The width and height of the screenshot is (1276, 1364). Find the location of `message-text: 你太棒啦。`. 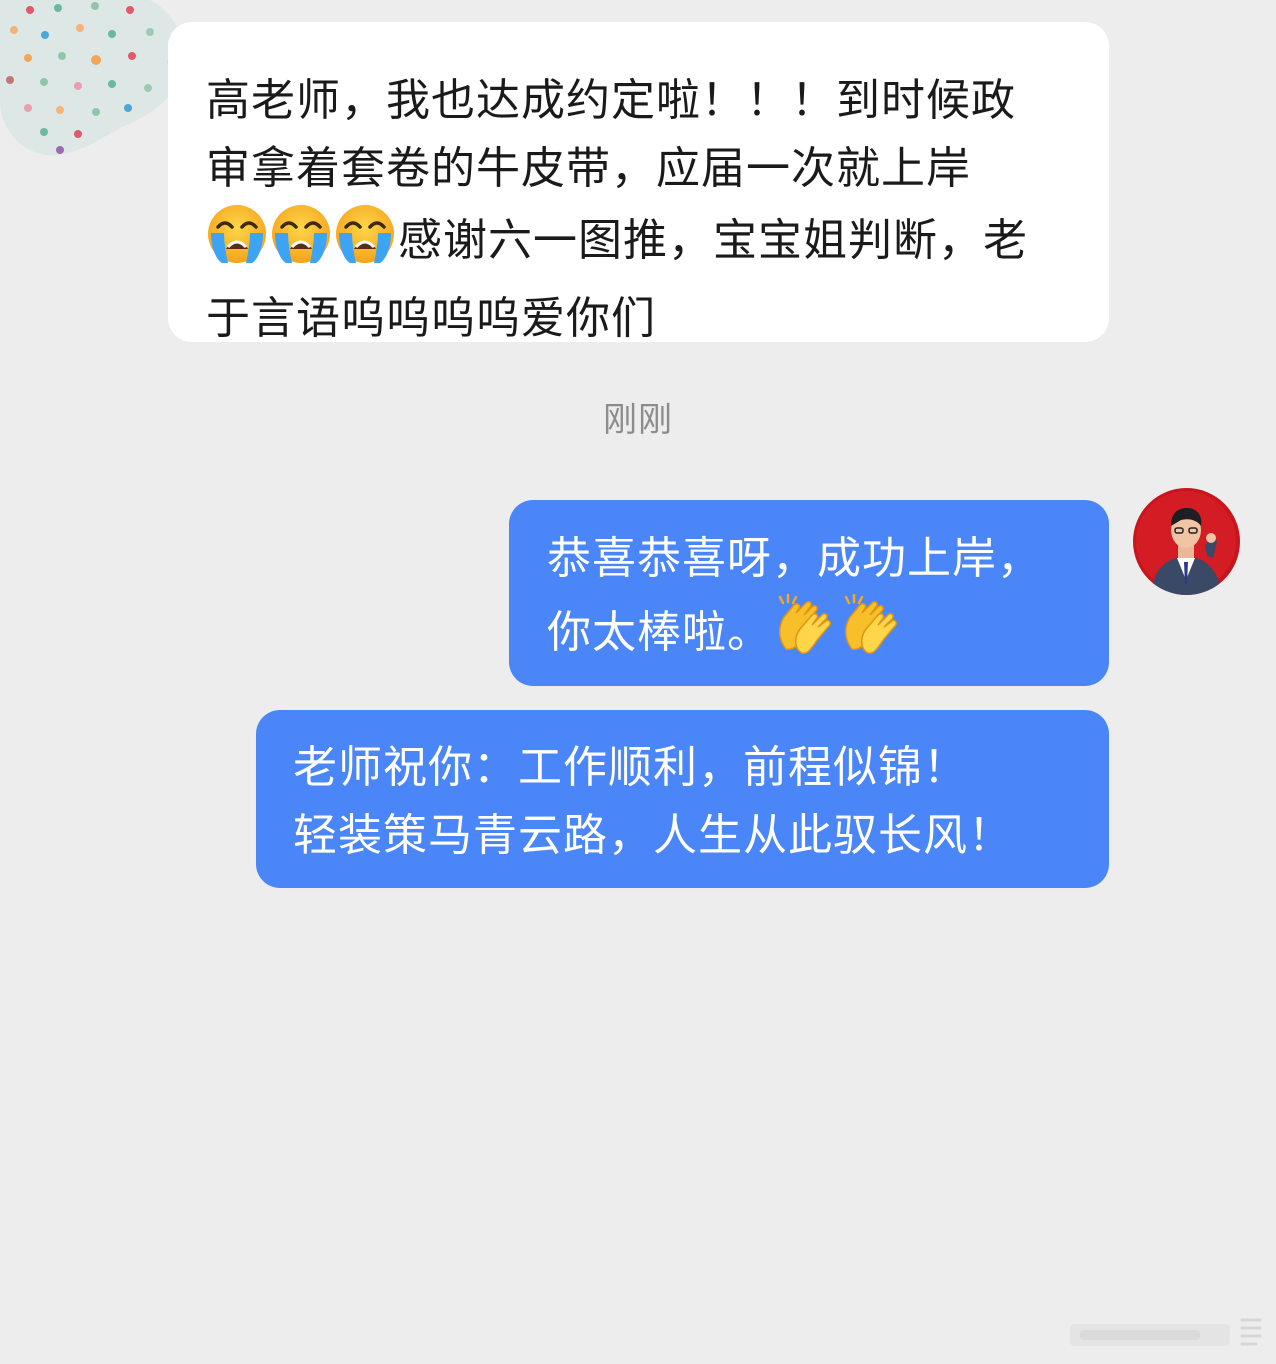

message-text: 你太棒啦。 is located at coordinates (659, 632).